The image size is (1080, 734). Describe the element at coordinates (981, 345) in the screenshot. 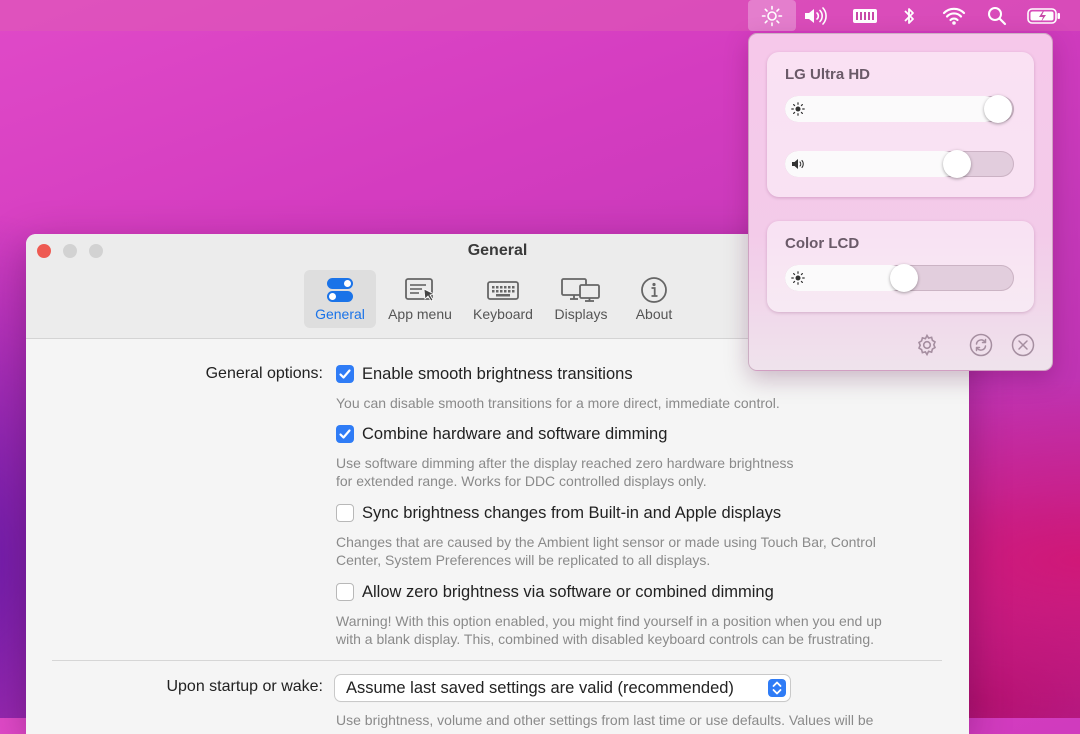

I see `refresh-icon` at that location.